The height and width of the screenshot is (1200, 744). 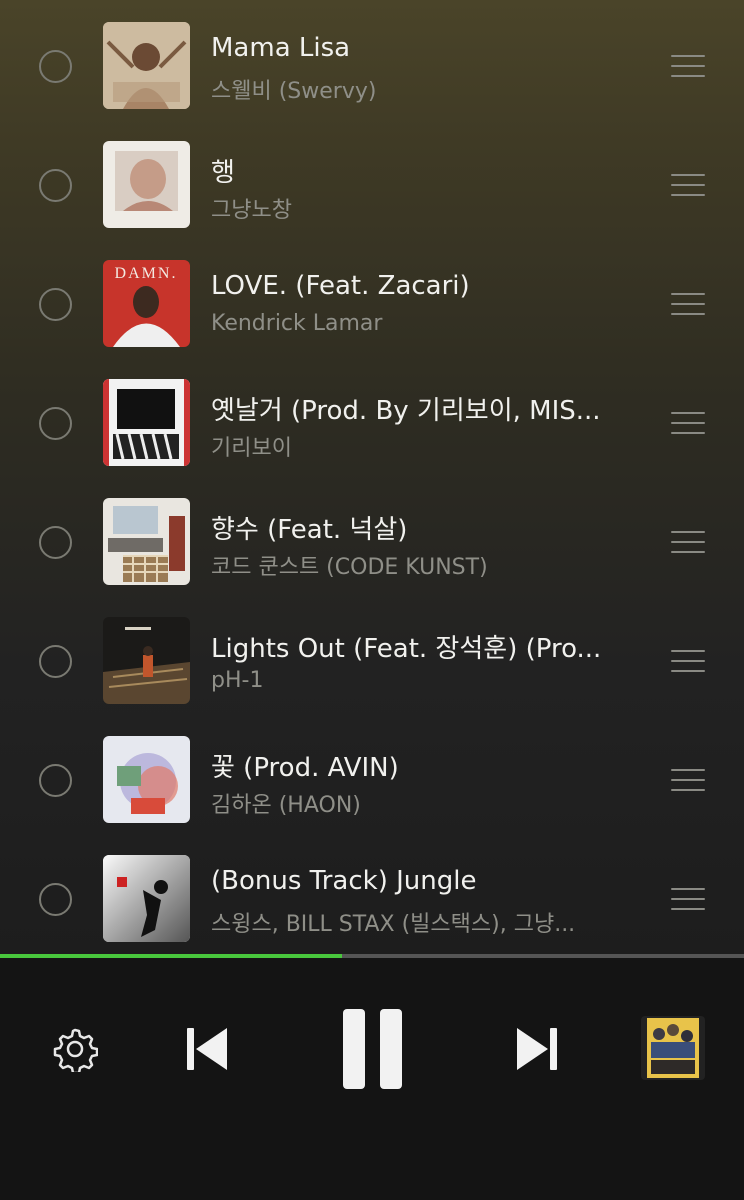 What do you see at coordinates (286, 805) in the screenshot?
I see `track-artist: 김하온 (HAON)` at bounding box center [286, 805].